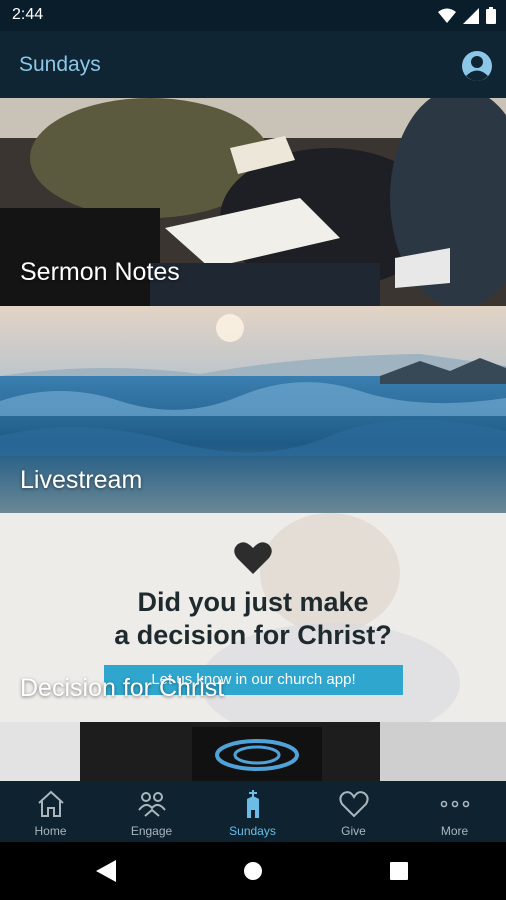 Image resolution: width=506 pixels, height=900 pixels. What do you see at coordinates (81, 480) in the screenshot?
I see `card-label: Livestream` at bounding box center [81, 480].